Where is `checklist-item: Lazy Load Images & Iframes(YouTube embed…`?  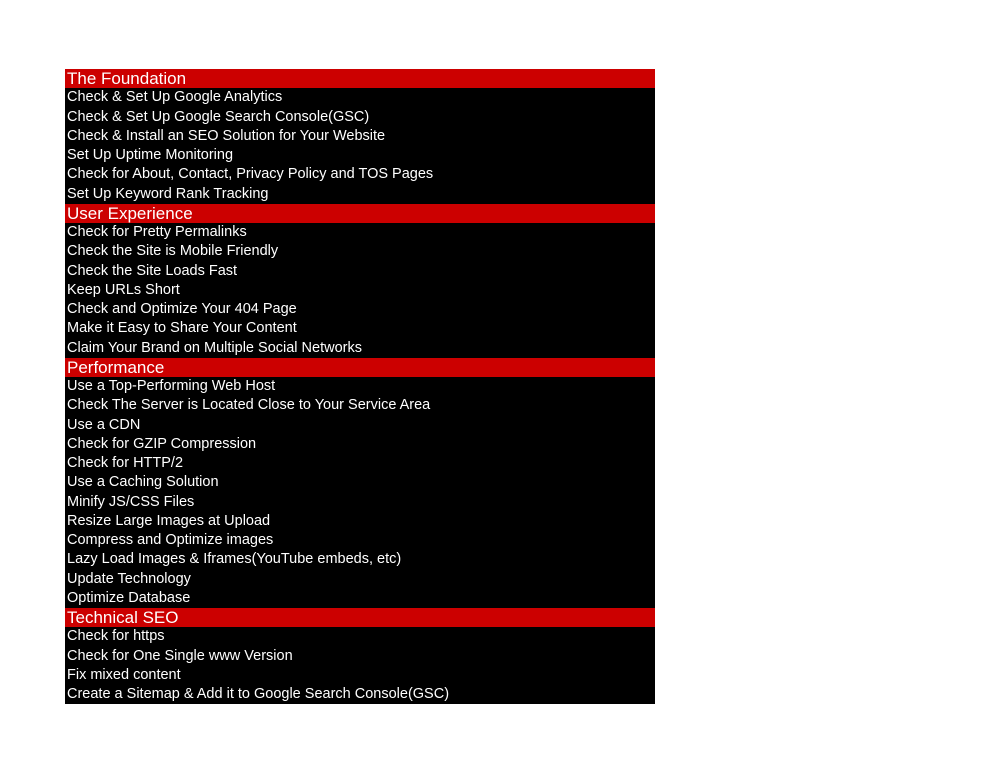 checklist-item: Lazy Load Images & Iframes(YouTube embed… is located at coordinates (360, 560).